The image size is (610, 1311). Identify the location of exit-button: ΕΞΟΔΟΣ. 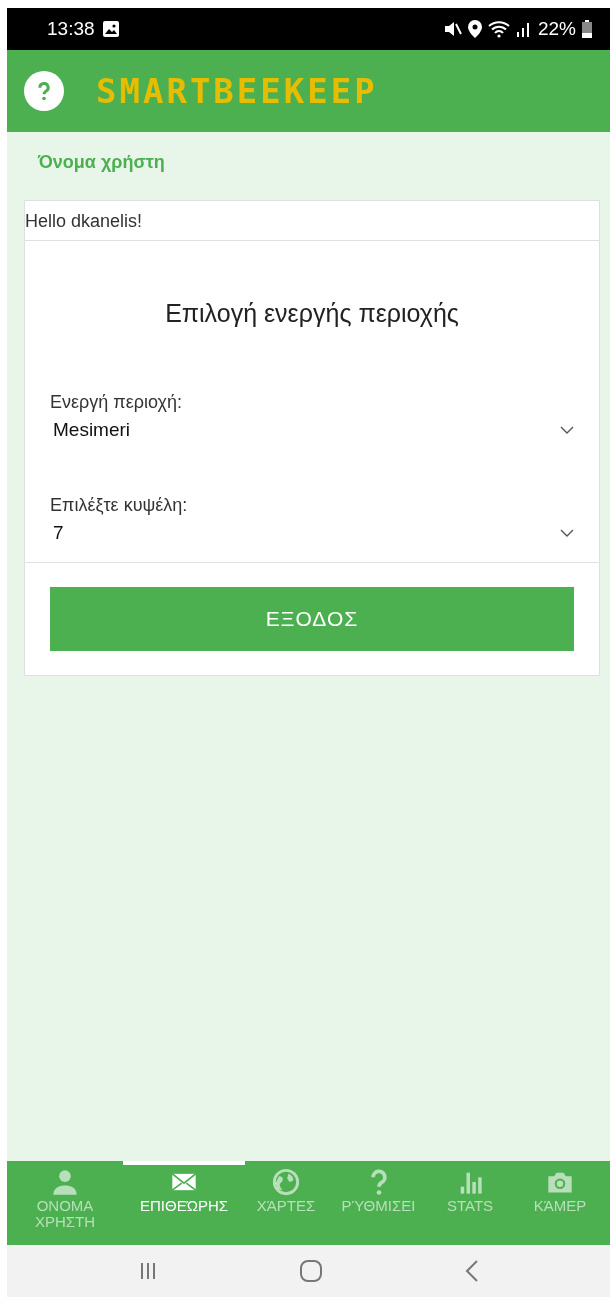
(312, 619).